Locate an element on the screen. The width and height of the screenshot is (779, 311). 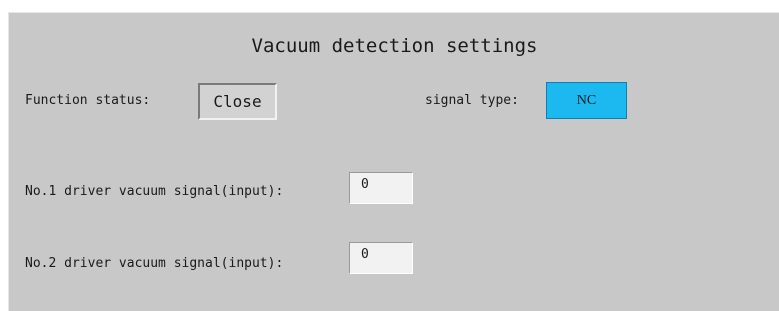
driver1-vacuum-signal-label: No.1 driver vacuum signal(input): is located at coordinates (154, 191).